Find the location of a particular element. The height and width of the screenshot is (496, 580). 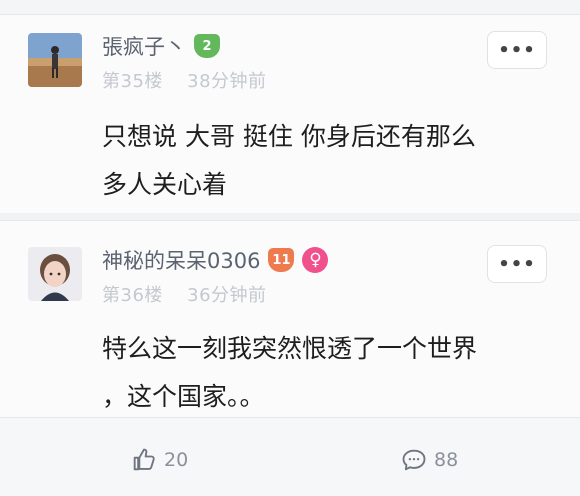

level-badge: 11 is located at coordinates (281, 260).